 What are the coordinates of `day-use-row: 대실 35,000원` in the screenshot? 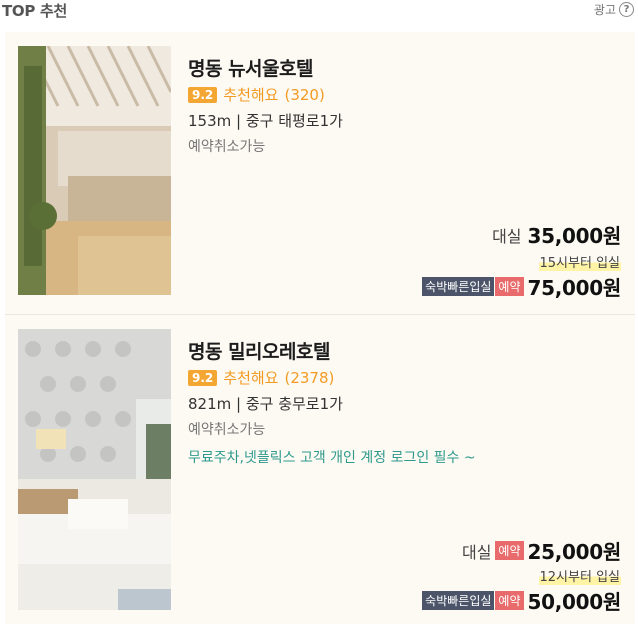 It's located at (556, 234).